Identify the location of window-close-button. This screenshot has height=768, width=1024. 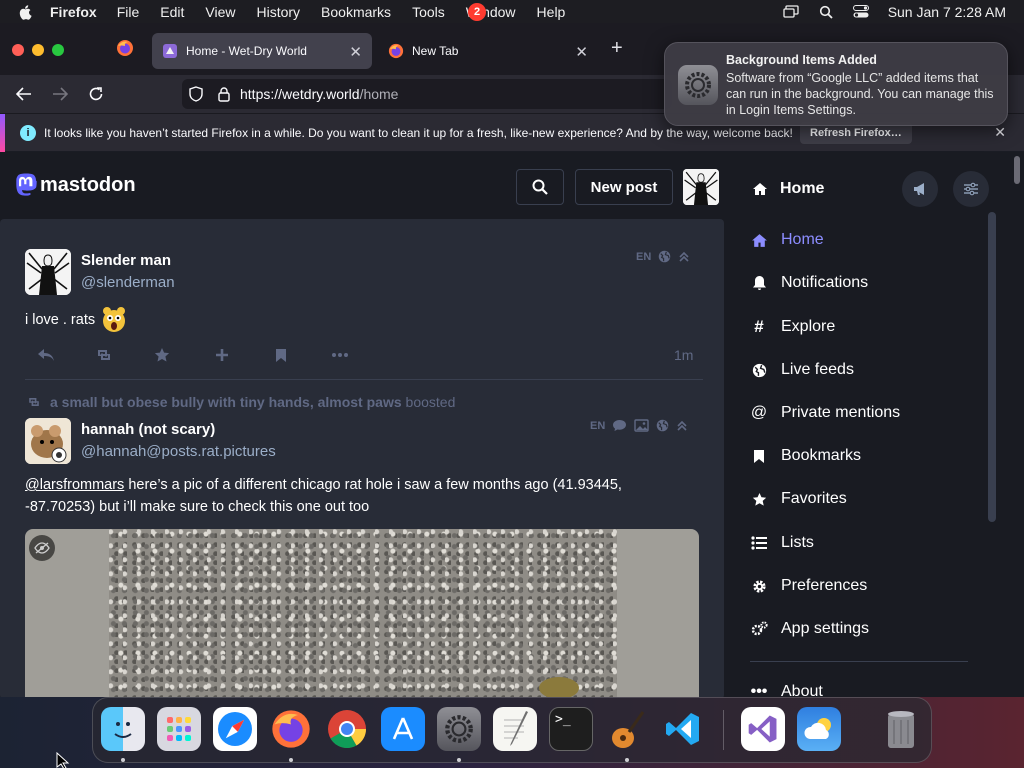
(18, 50).